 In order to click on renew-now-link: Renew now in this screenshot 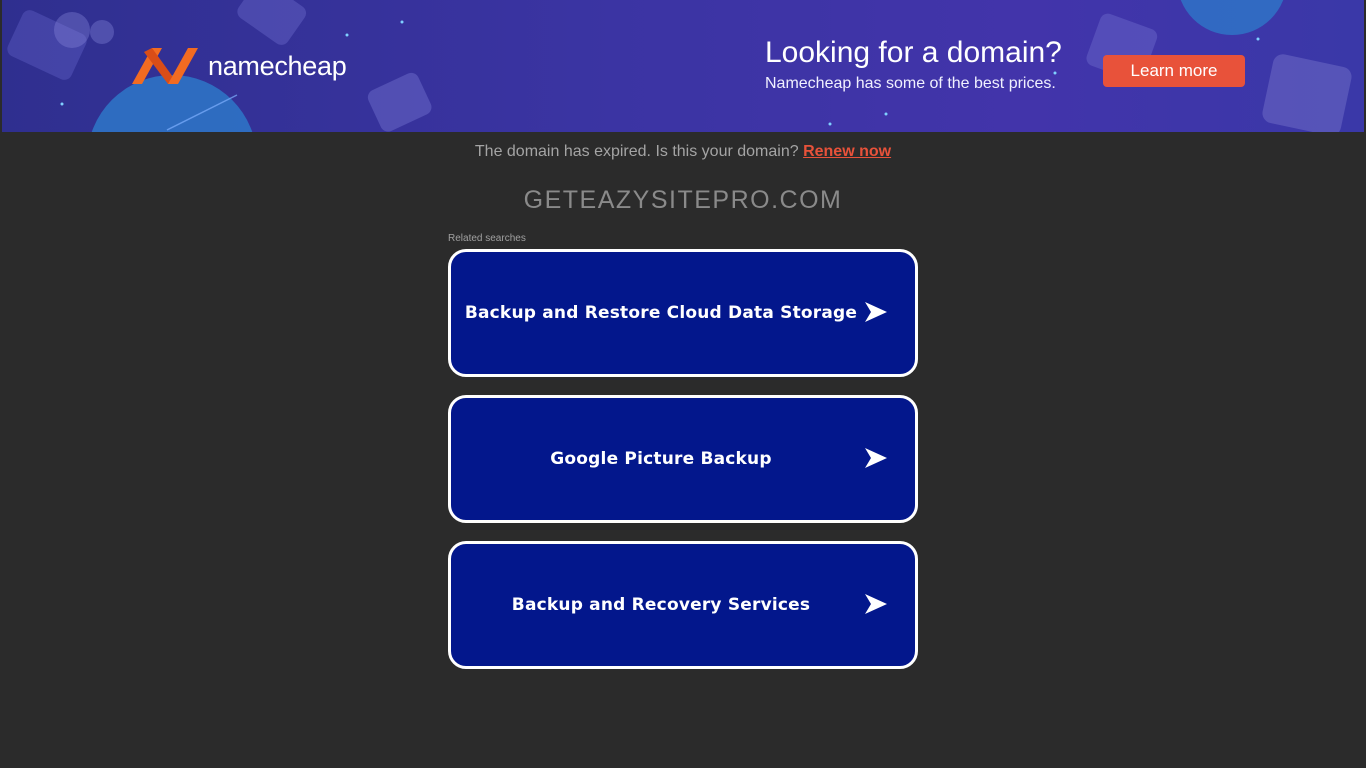, I will do `click(847, 151)`.